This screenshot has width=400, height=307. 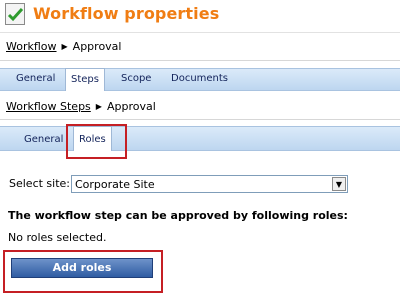 I want to click on tab-general: General, so click(x=35, y=78).